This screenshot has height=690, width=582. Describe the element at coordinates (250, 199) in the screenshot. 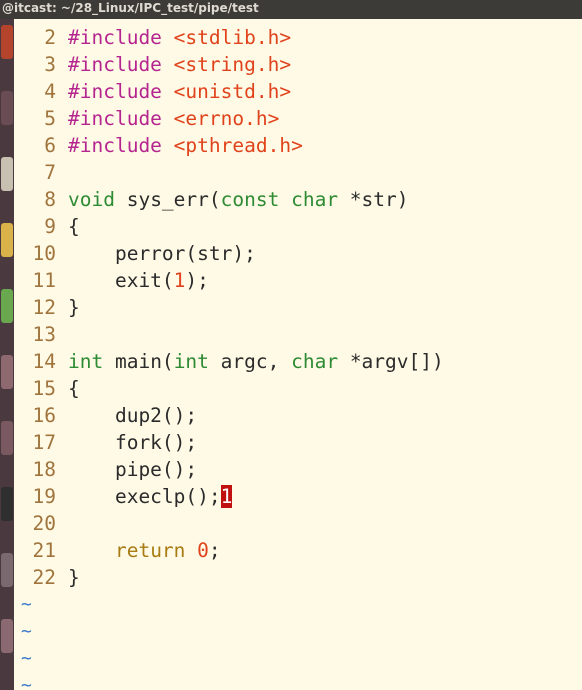

I see `code-token: const` at that location.